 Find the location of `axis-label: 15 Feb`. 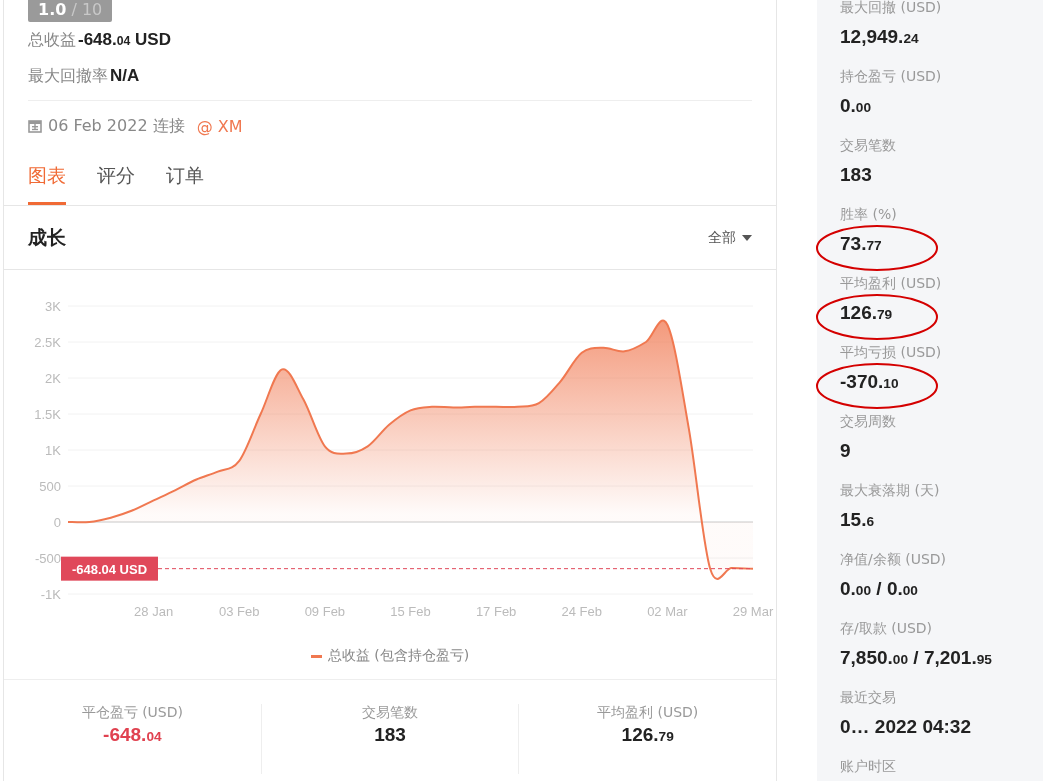

axis-label: 15 Feb is located at coordinates (410, 611).